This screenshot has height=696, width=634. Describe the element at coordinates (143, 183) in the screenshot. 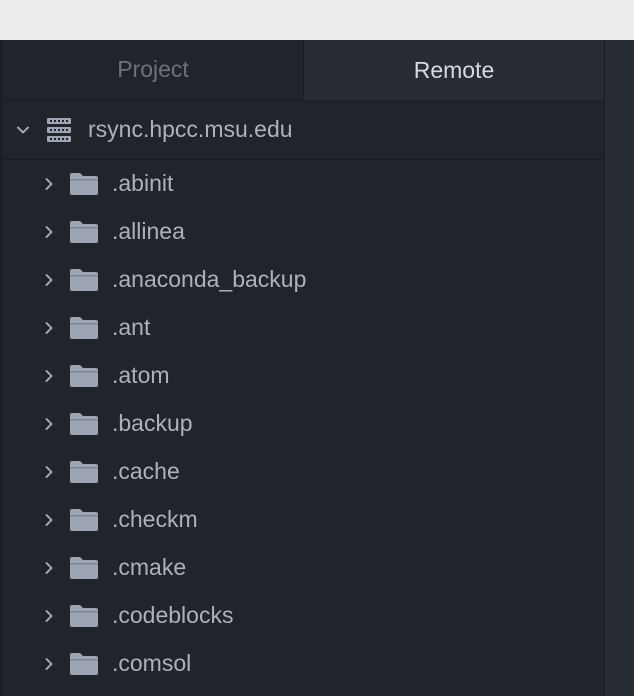

I see `folder-label: .abinit` at that location.